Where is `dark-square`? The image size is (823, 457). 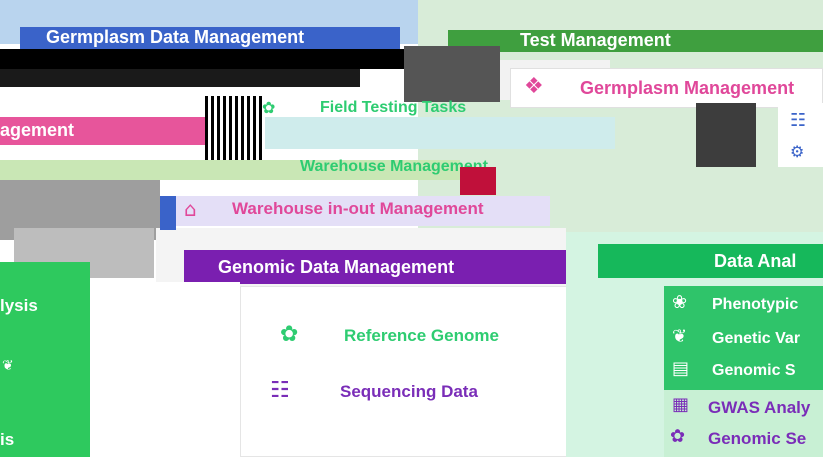 dark-square is located at coordinates (726, 135).